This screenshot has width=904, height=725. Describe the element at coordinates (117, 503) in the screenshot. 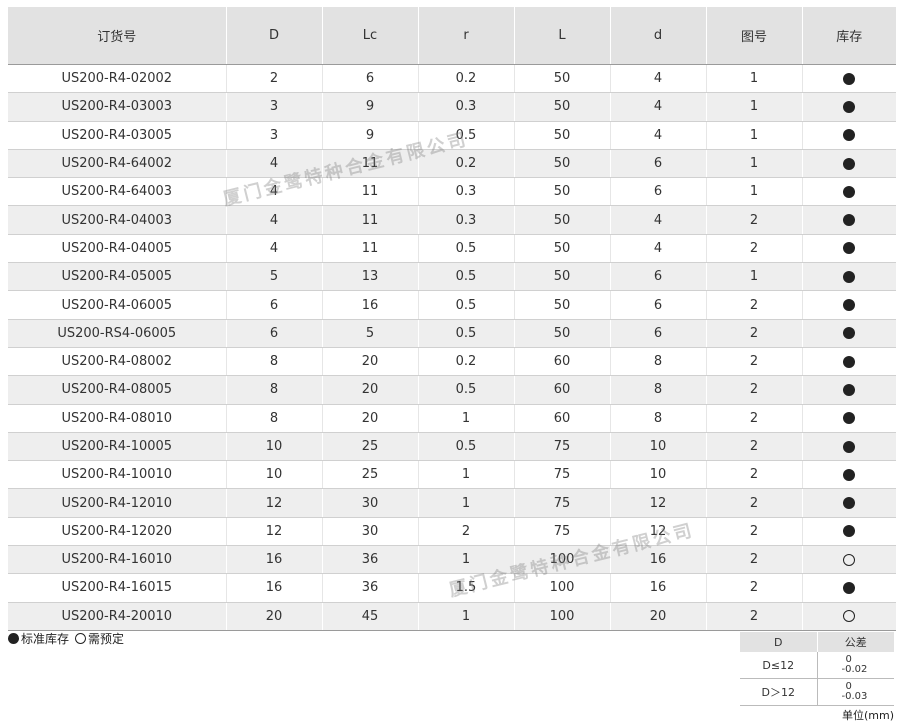

I see `cell-order-number: US200-R4-12010` at that location.